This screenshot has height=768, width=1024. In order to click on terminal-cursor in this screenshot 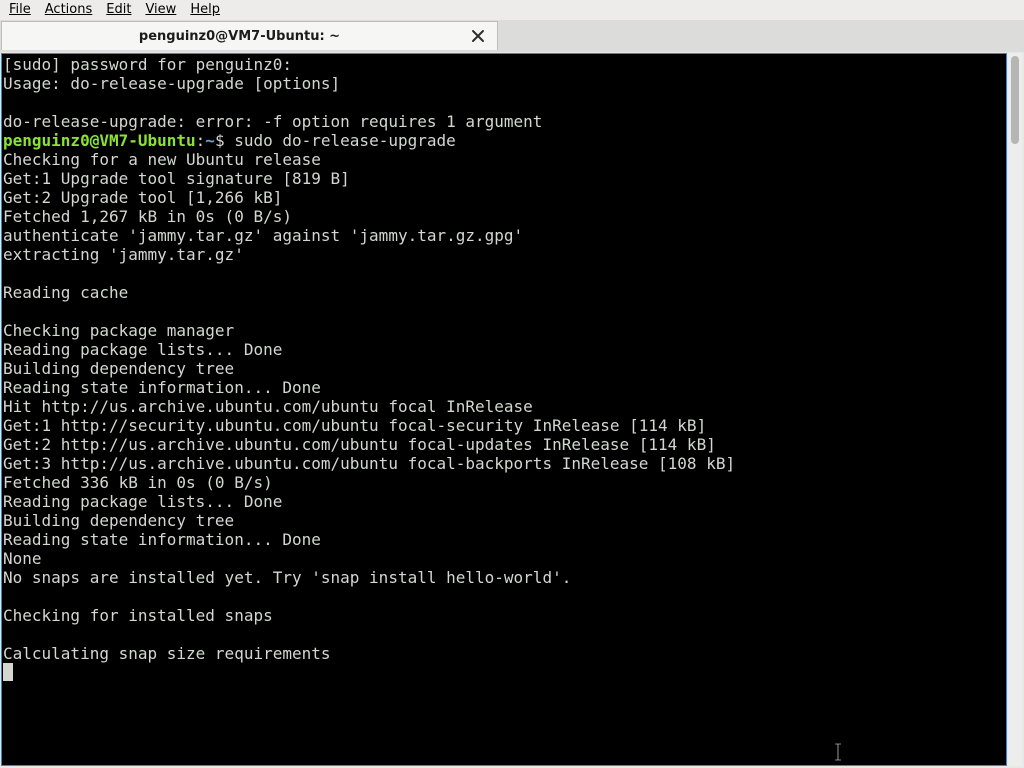, I will do `click(8, 672)`.